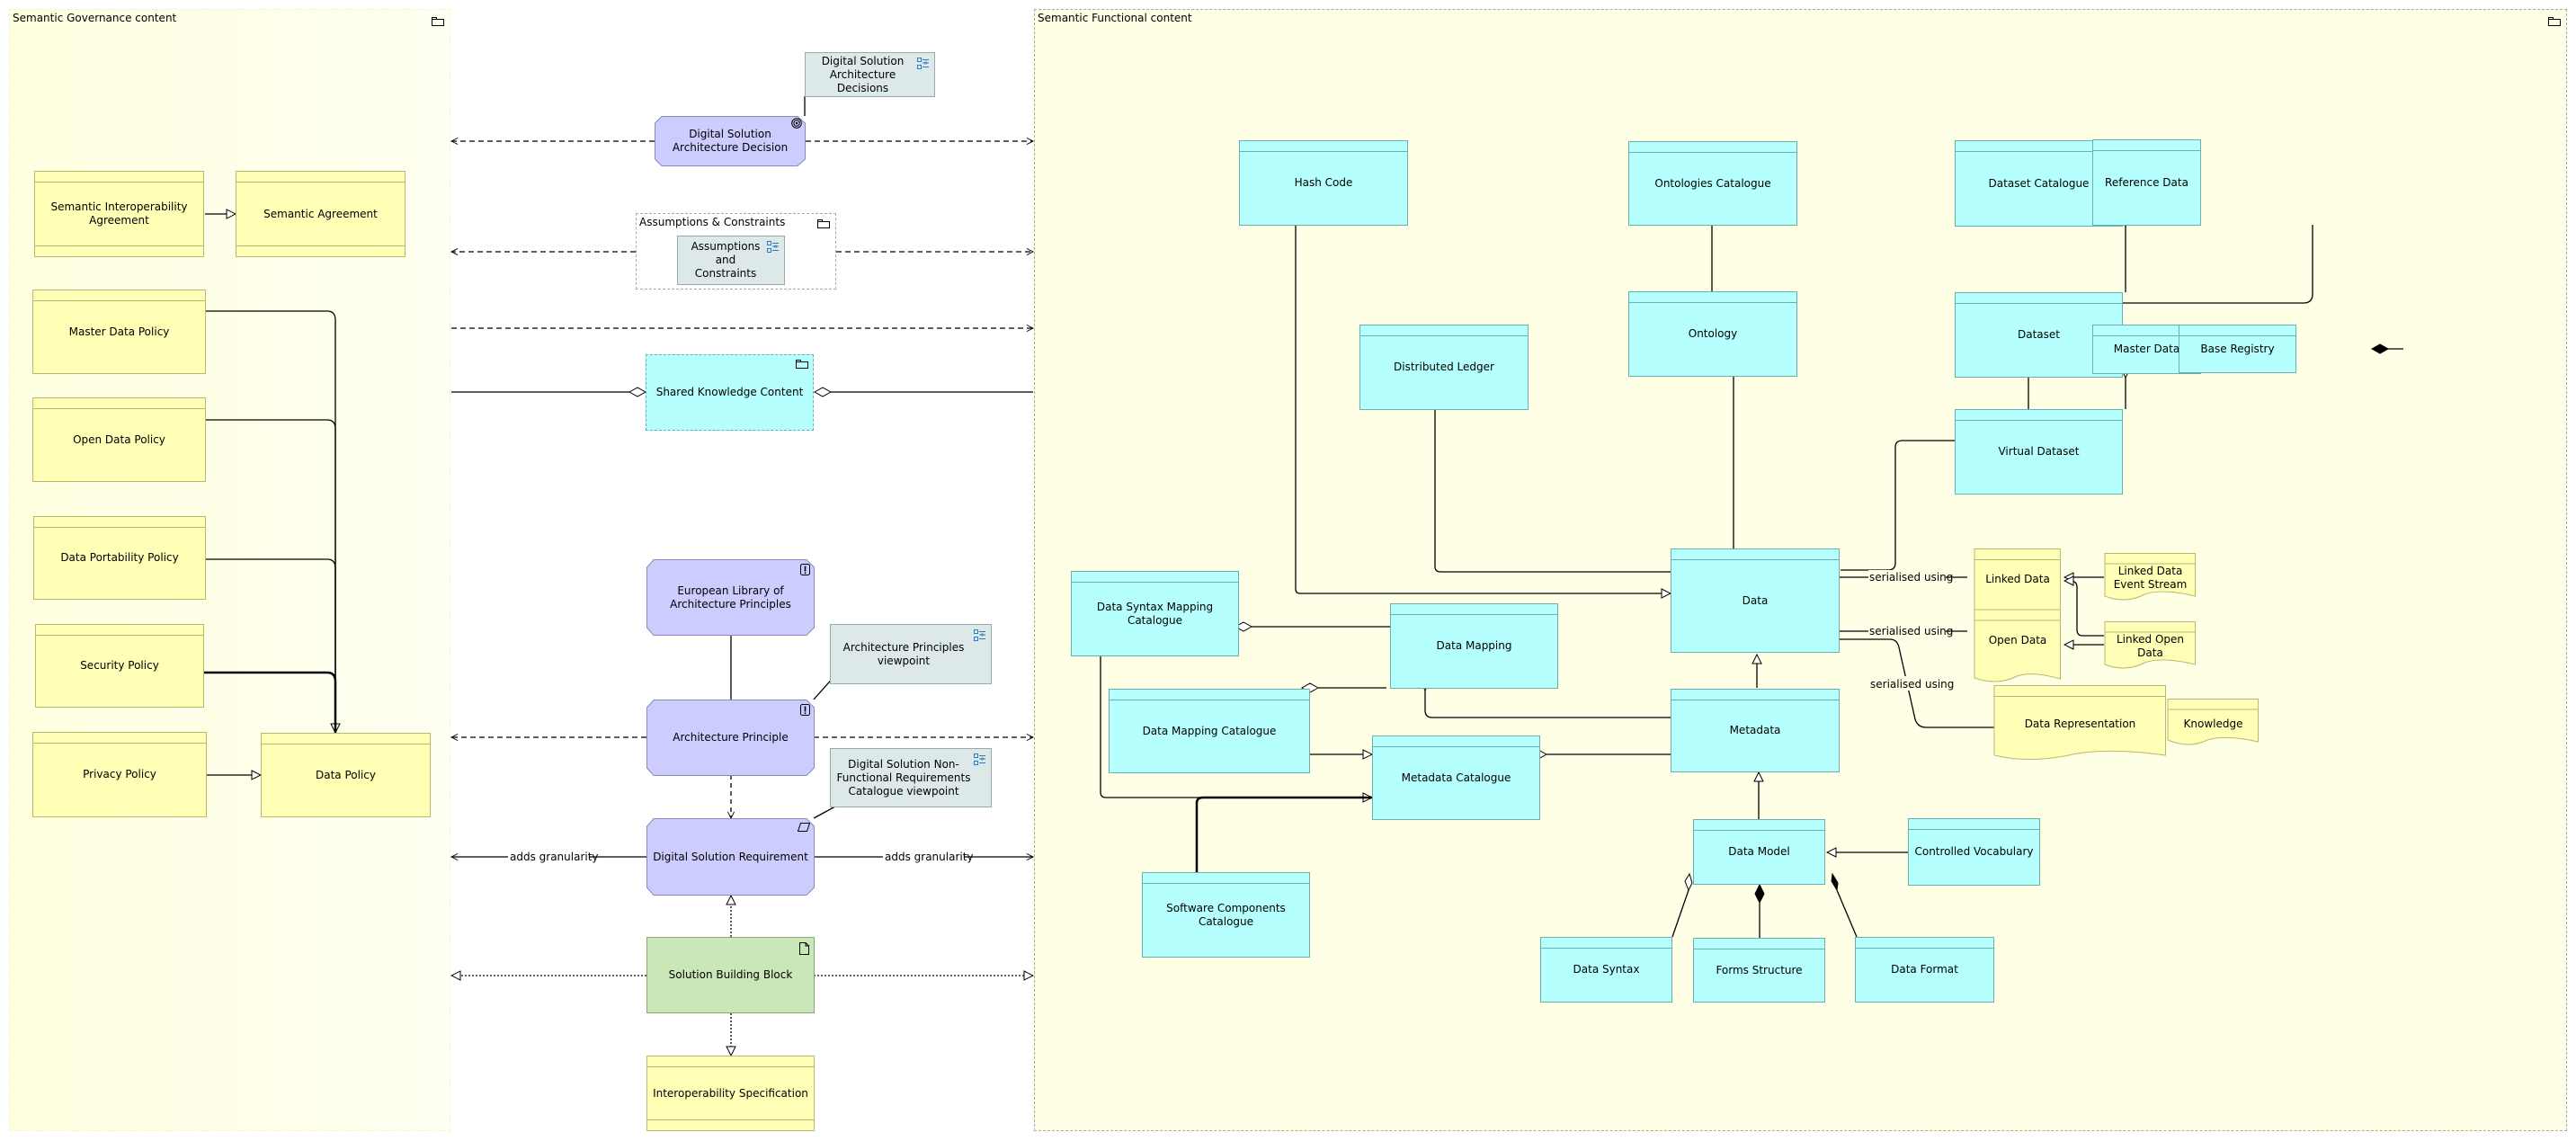 This screenshot has height=1141, width=2576. Describe the element at coordinates (120, 558) in the screenshot. I see `node-data-portability-policy: Data Portability Policy` at that location.